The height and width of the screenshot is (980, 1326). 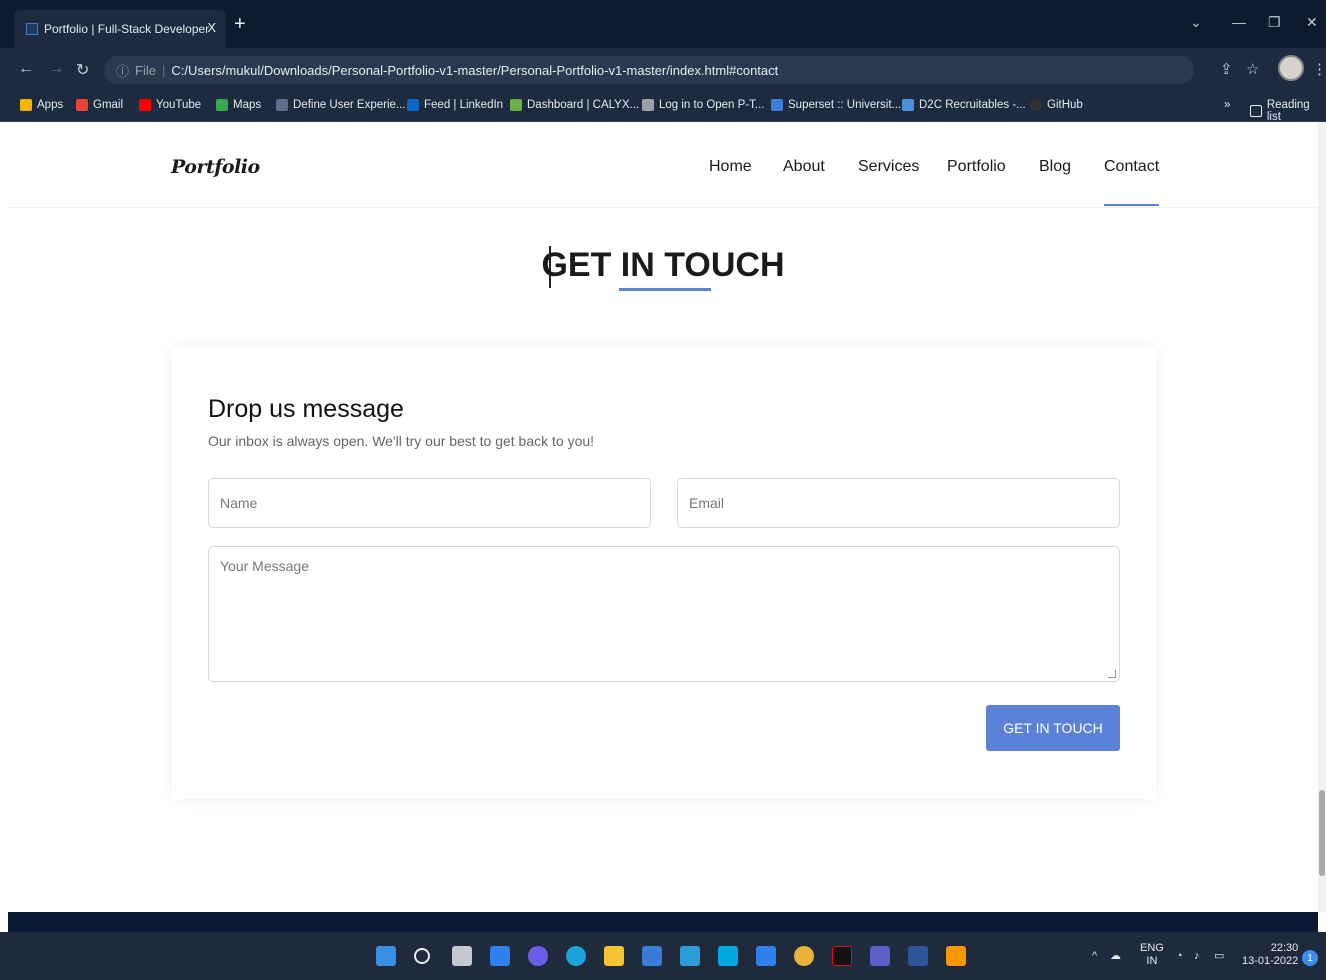 What do you see at coordinates (804, 167) in the screenshot?
I see `nav-about: About` at bounding box center [804, 167].